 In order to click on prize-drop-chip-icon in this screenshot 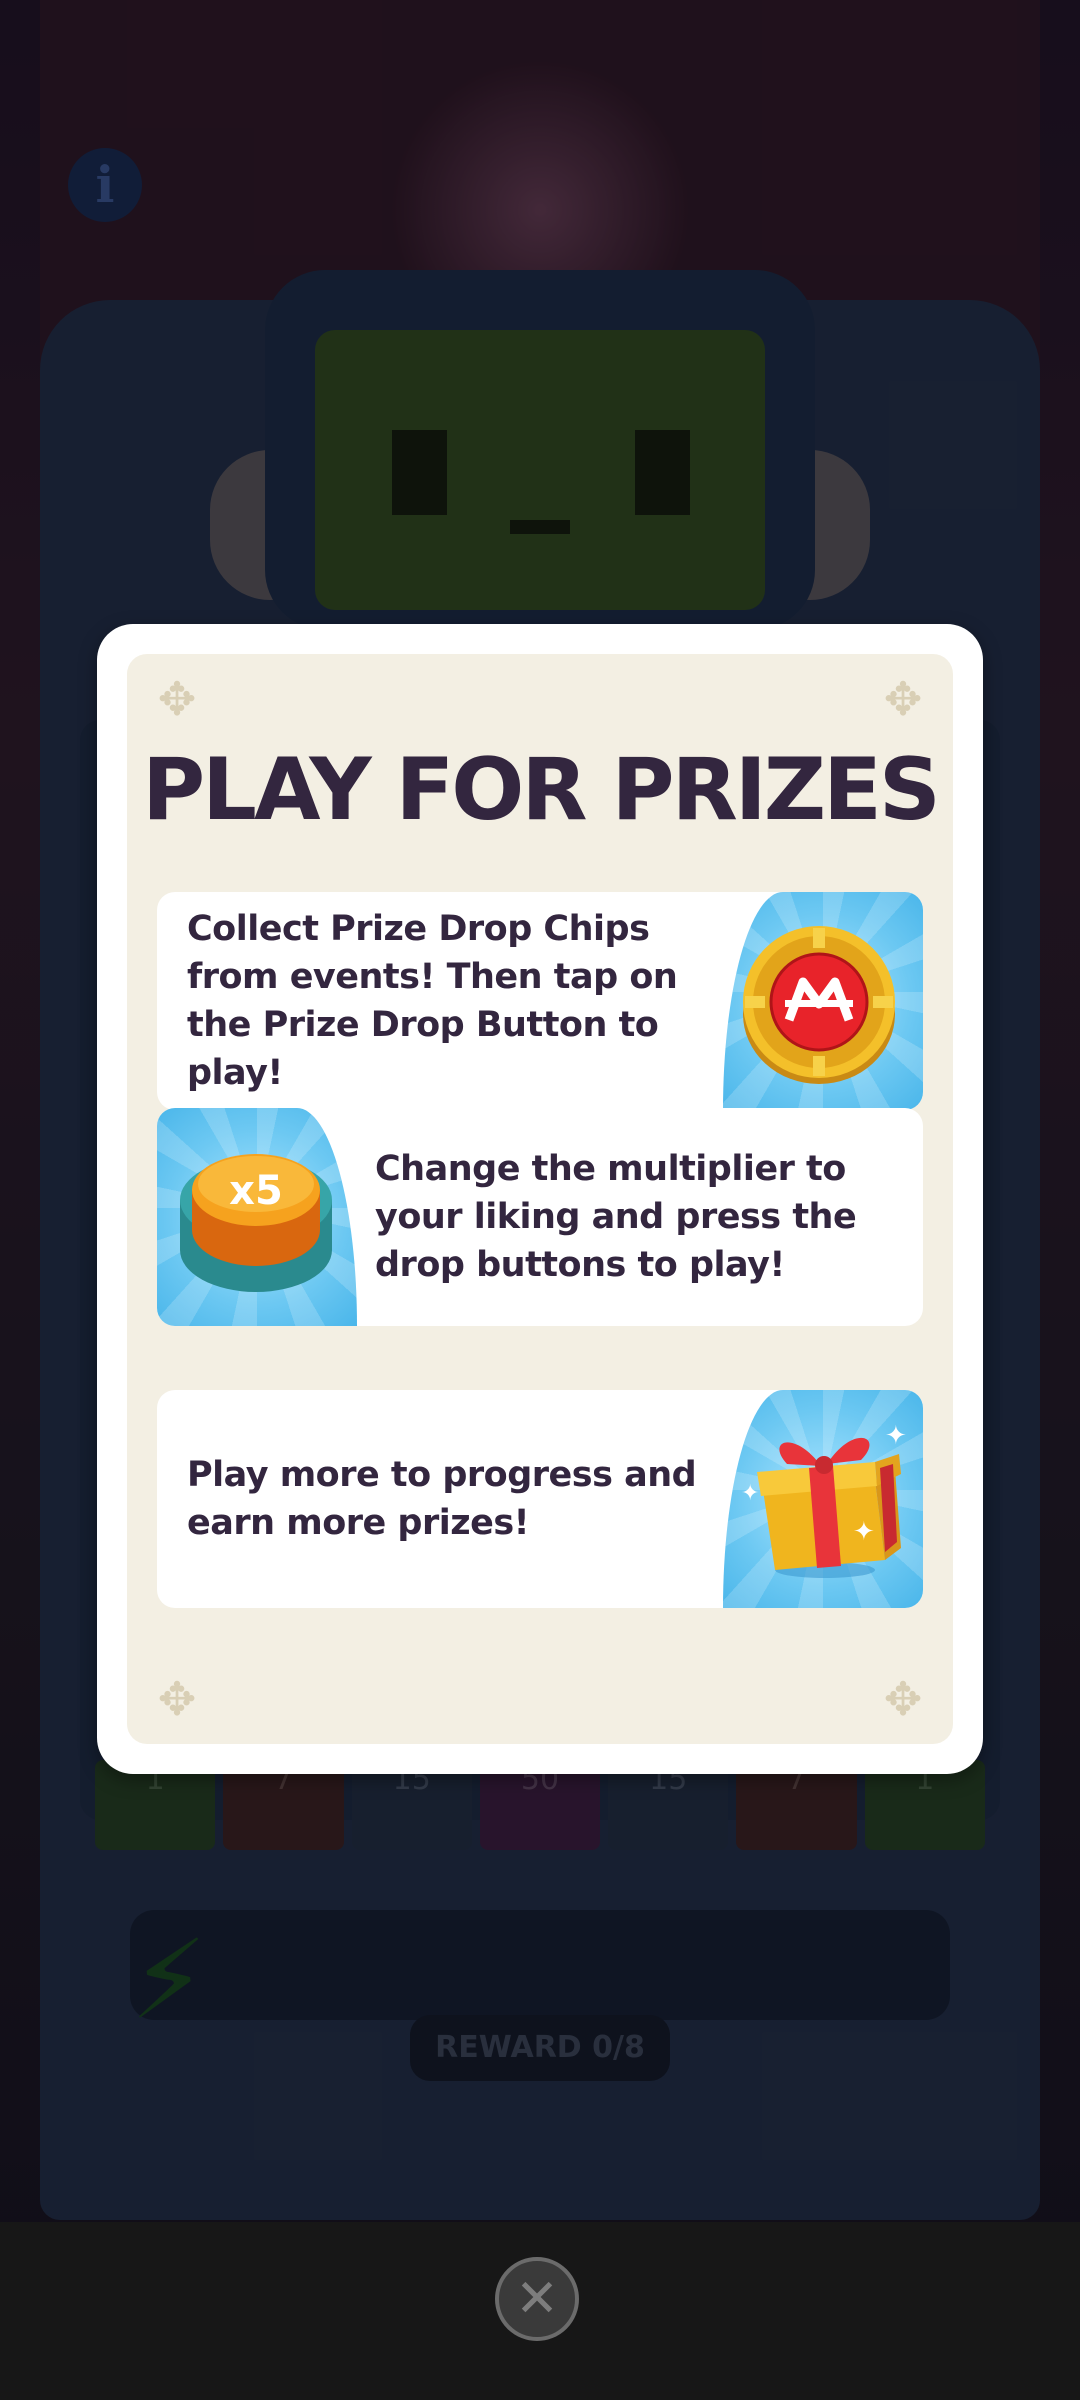, I will do `click(819, 1005)`.